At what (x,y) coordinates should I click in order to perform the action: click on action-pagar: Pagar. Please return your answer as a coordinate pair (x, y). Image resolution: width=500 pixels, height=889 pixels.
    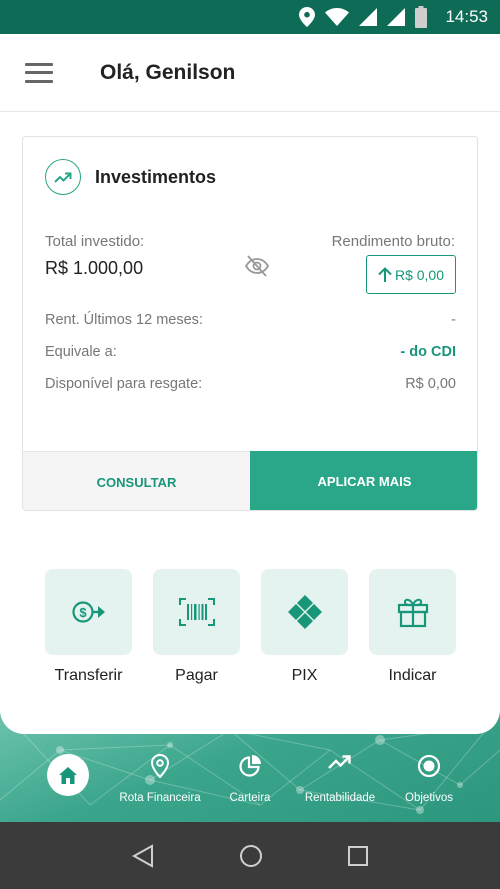
    Looking at the image, I should click on (196, 627).